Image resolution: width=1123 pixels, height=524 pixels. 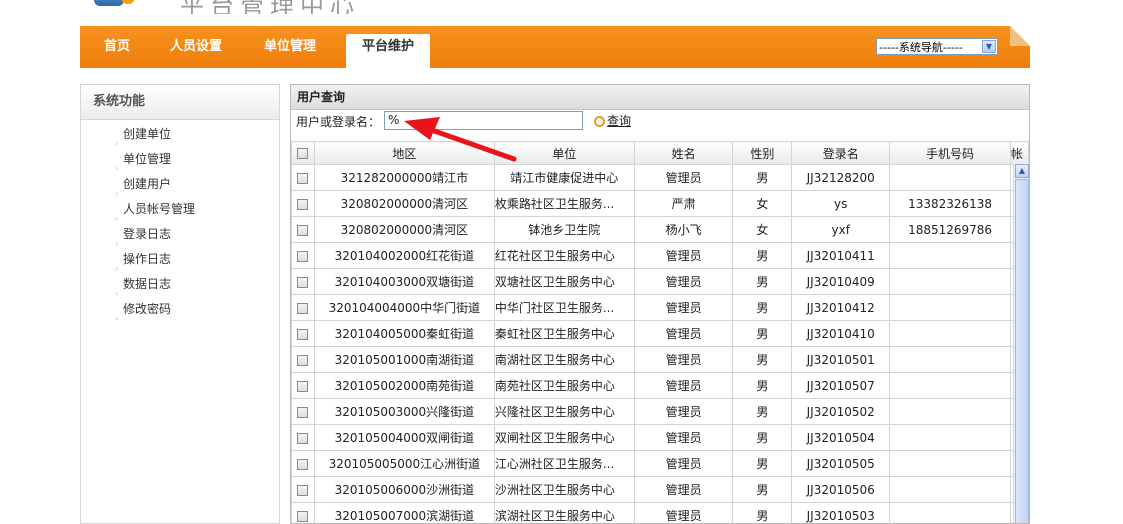 What do you see at coordinates (180, 259) in the screenshot?
I see `sidebar-item: ›操作日志` at bounding box center [180, 259].